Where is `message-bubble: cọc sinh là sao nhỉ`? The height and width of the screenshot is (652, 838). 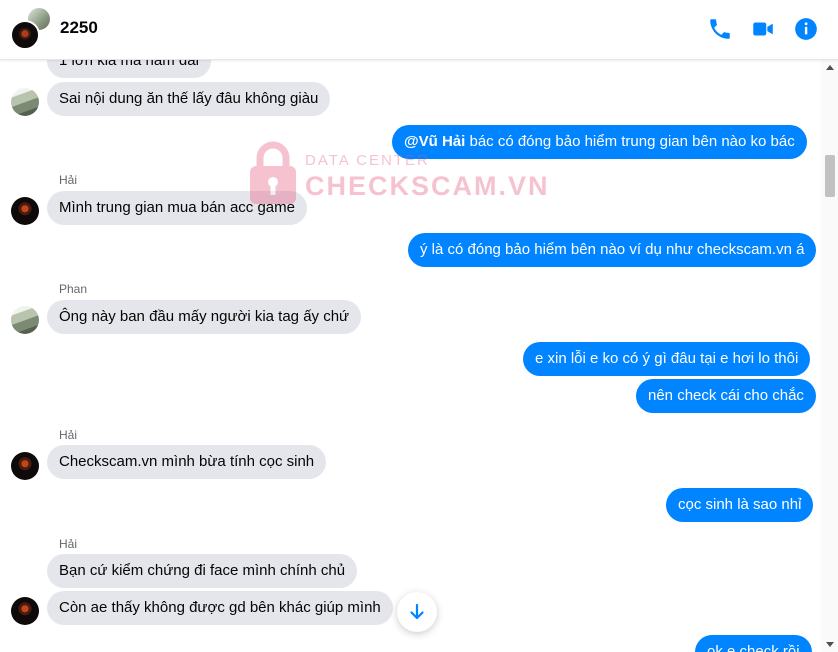
message-bubble: cọc sinh là sao nhỉ is located at coordinates (740, 505).